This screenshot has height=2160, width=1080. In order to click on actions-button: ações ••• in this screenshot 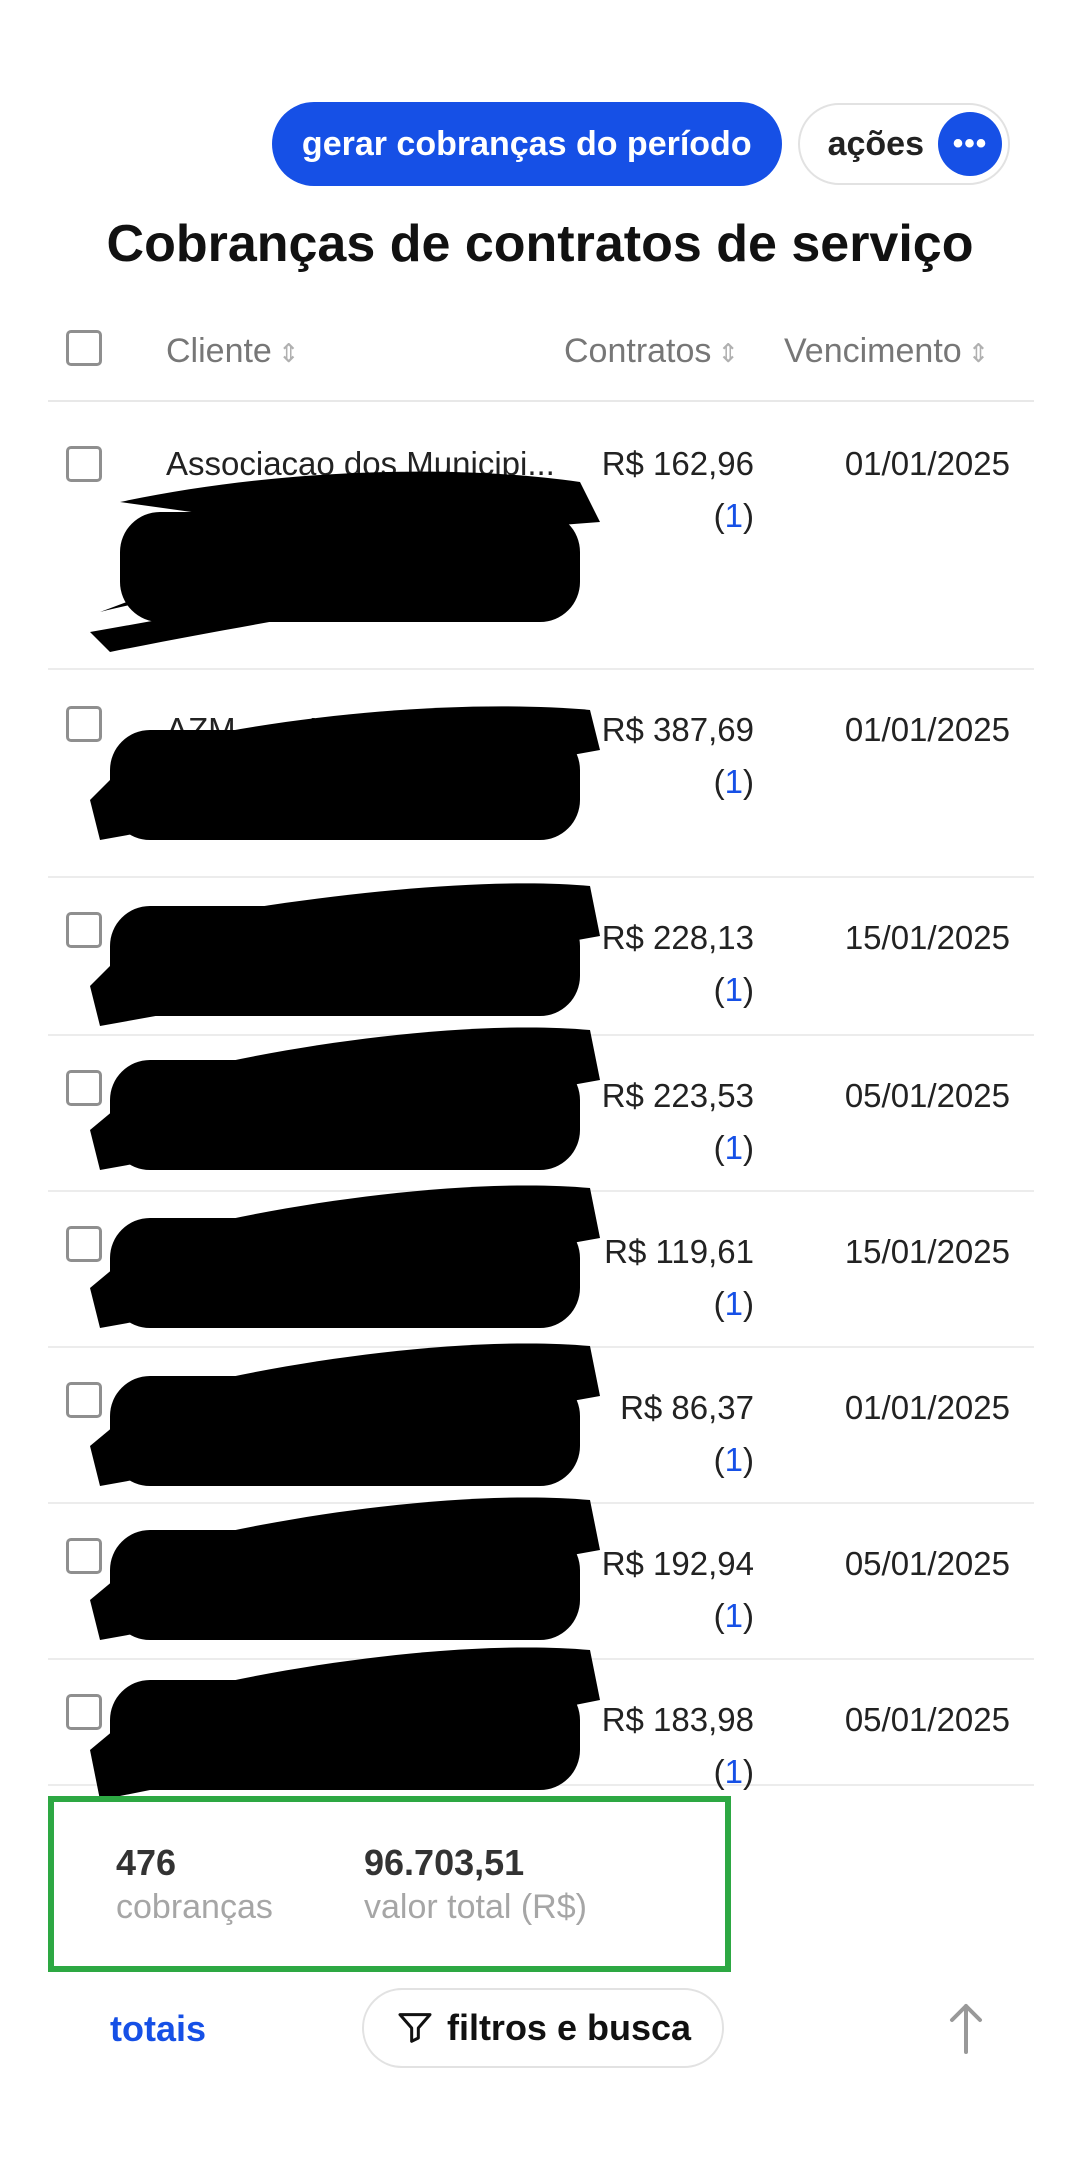, I will do `click(903, 144)`.